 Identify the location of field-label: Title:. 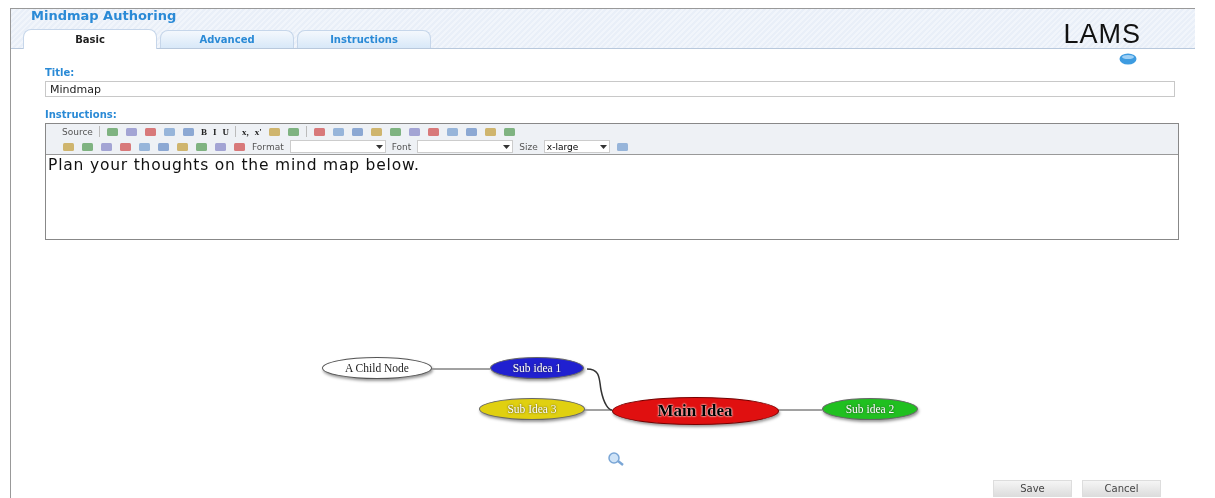
(60, 73).